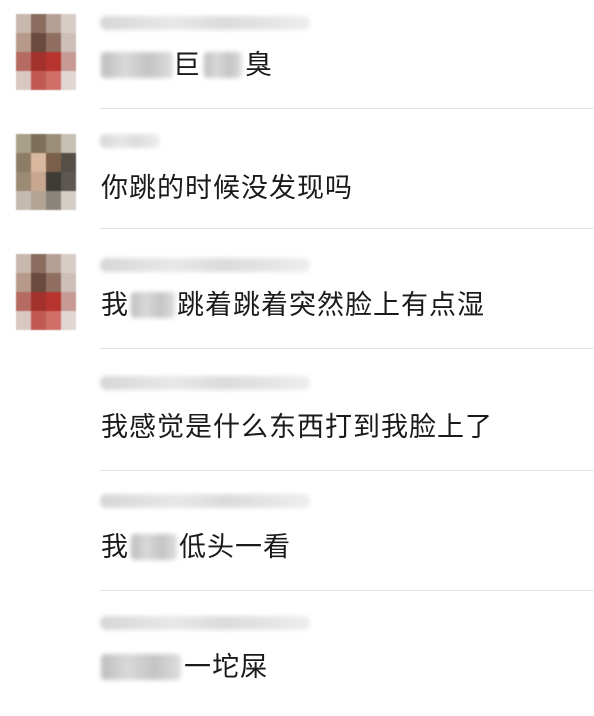 The width and height of the screenshot is (594, 716). I want to click on message-text: 我感觉是什么东西打到我脸上了, so click(297, 428).